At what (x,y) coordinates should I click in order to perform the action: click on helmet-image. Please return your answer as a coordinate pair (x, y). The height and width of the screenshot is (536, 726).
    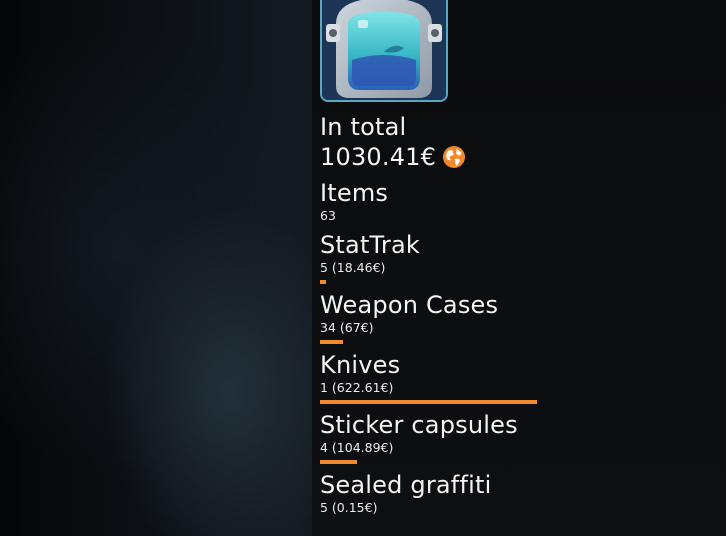
    Looking at the image, I should click on (384, 50).